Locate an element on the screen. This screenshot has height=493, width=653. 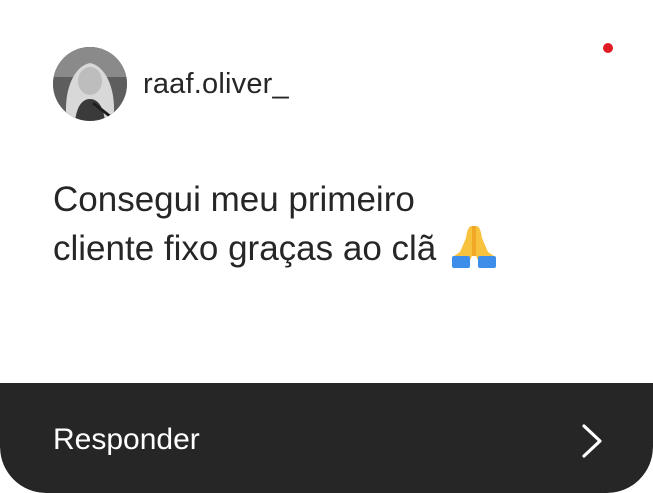
profile-photo-icon is located at coordinates (90, 84).